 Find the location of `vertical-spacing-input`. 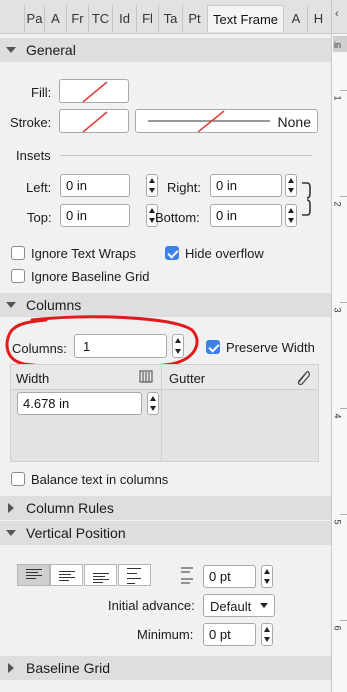

vertical-spacing-input is located at coordinates (229, 576).